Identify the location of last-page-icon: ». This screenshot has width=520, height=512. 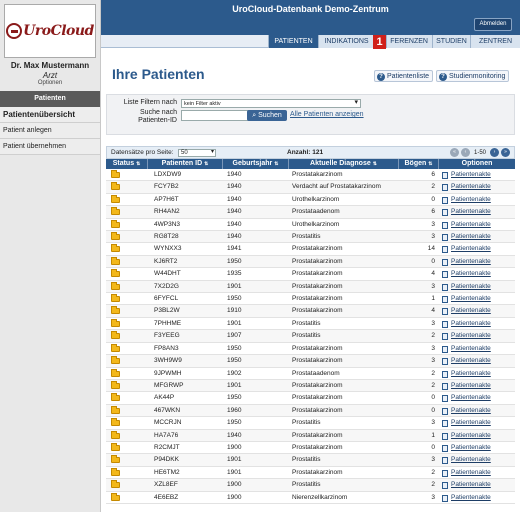
(505, 152).